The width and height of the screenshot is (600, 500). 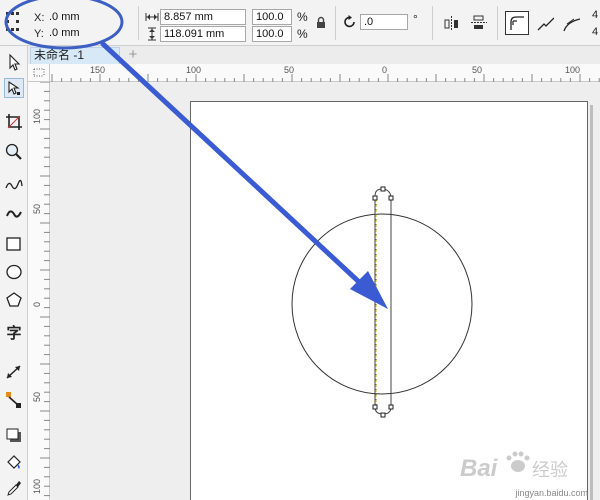 What do you see at coordinates (595, 32) in the screenshot?
I see `overflow-value-bottom: 4` at bounding box center [595, 32].